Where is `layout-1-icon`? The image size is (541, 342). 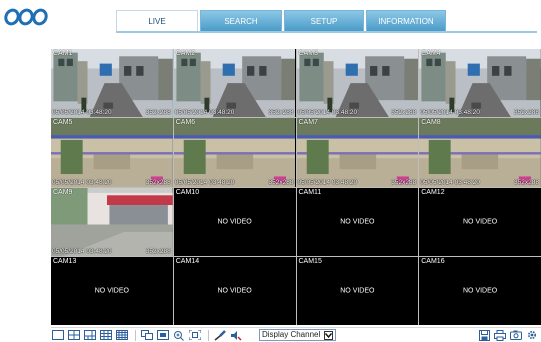 layout-1-icon is located at coordinates (58, 335).